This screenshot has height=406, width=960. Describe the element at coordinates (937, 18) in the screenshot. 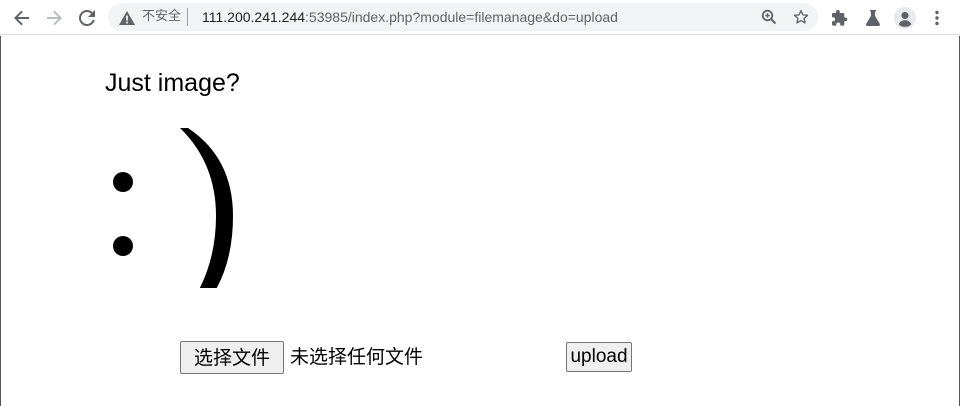

I see `menu-icon` at that location.